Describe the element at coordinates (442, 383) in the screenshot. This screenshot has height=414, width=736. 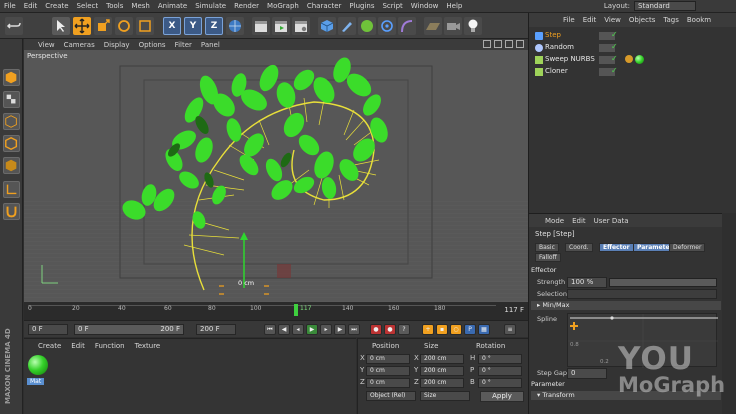
I see `size-z-field: 200 cm` at that location.